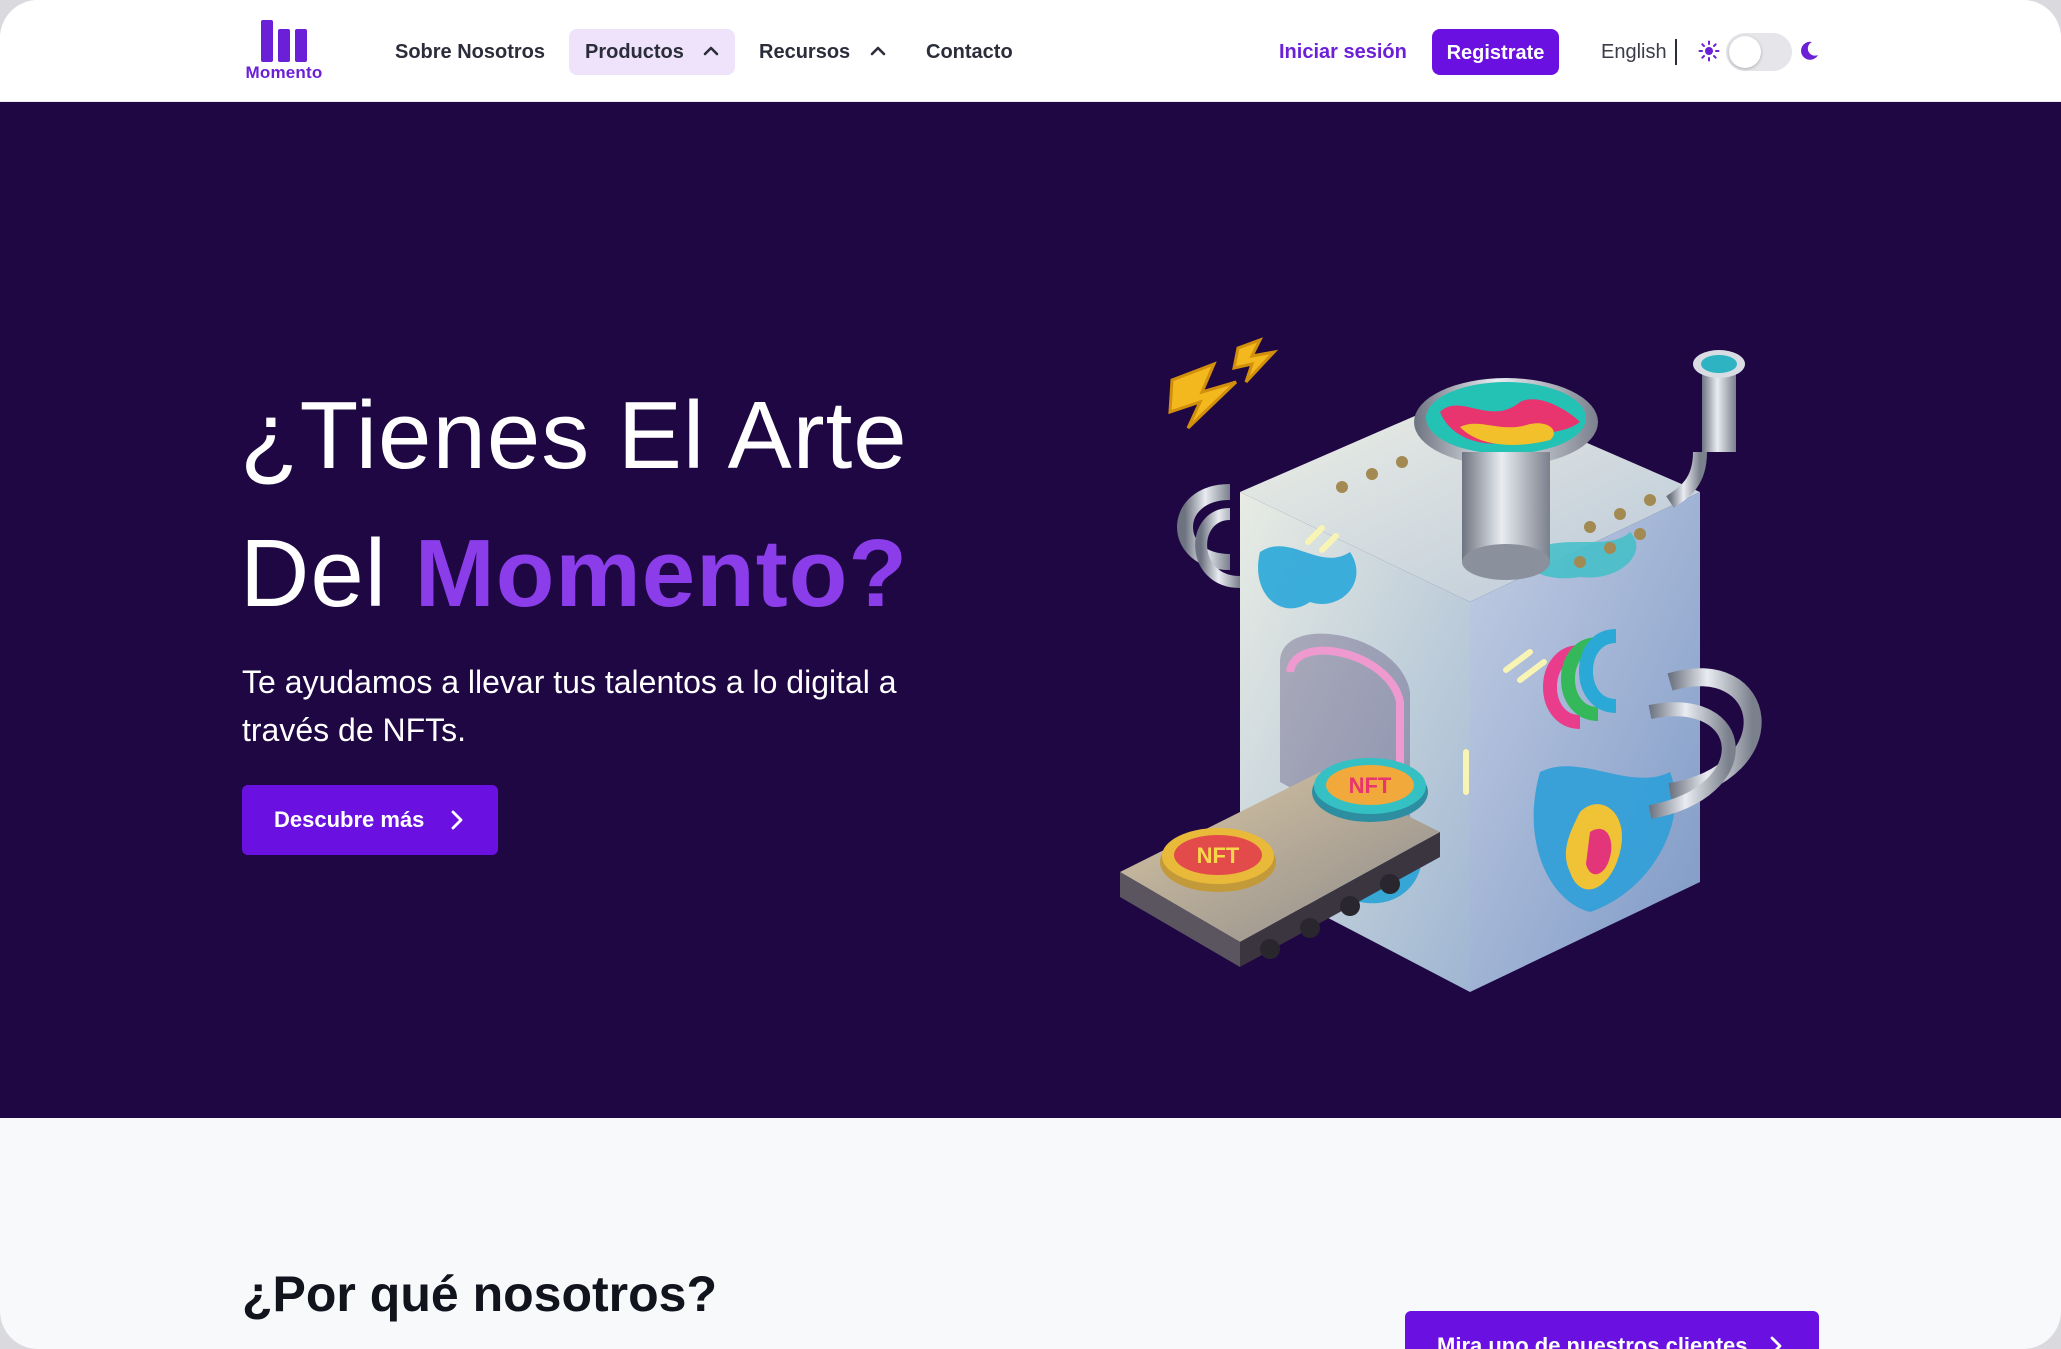 The image size is (2061, 1349). What do you see at coordinates (805, 52) in the screenshot?
I see `nav-label: Recursos` at bounding box center [805, 52].